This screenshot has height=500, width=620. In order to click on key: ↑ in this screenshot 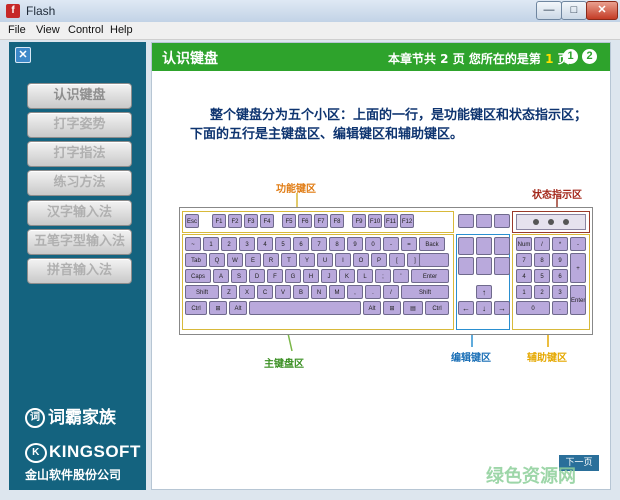, I will do `click(484, 292)`.